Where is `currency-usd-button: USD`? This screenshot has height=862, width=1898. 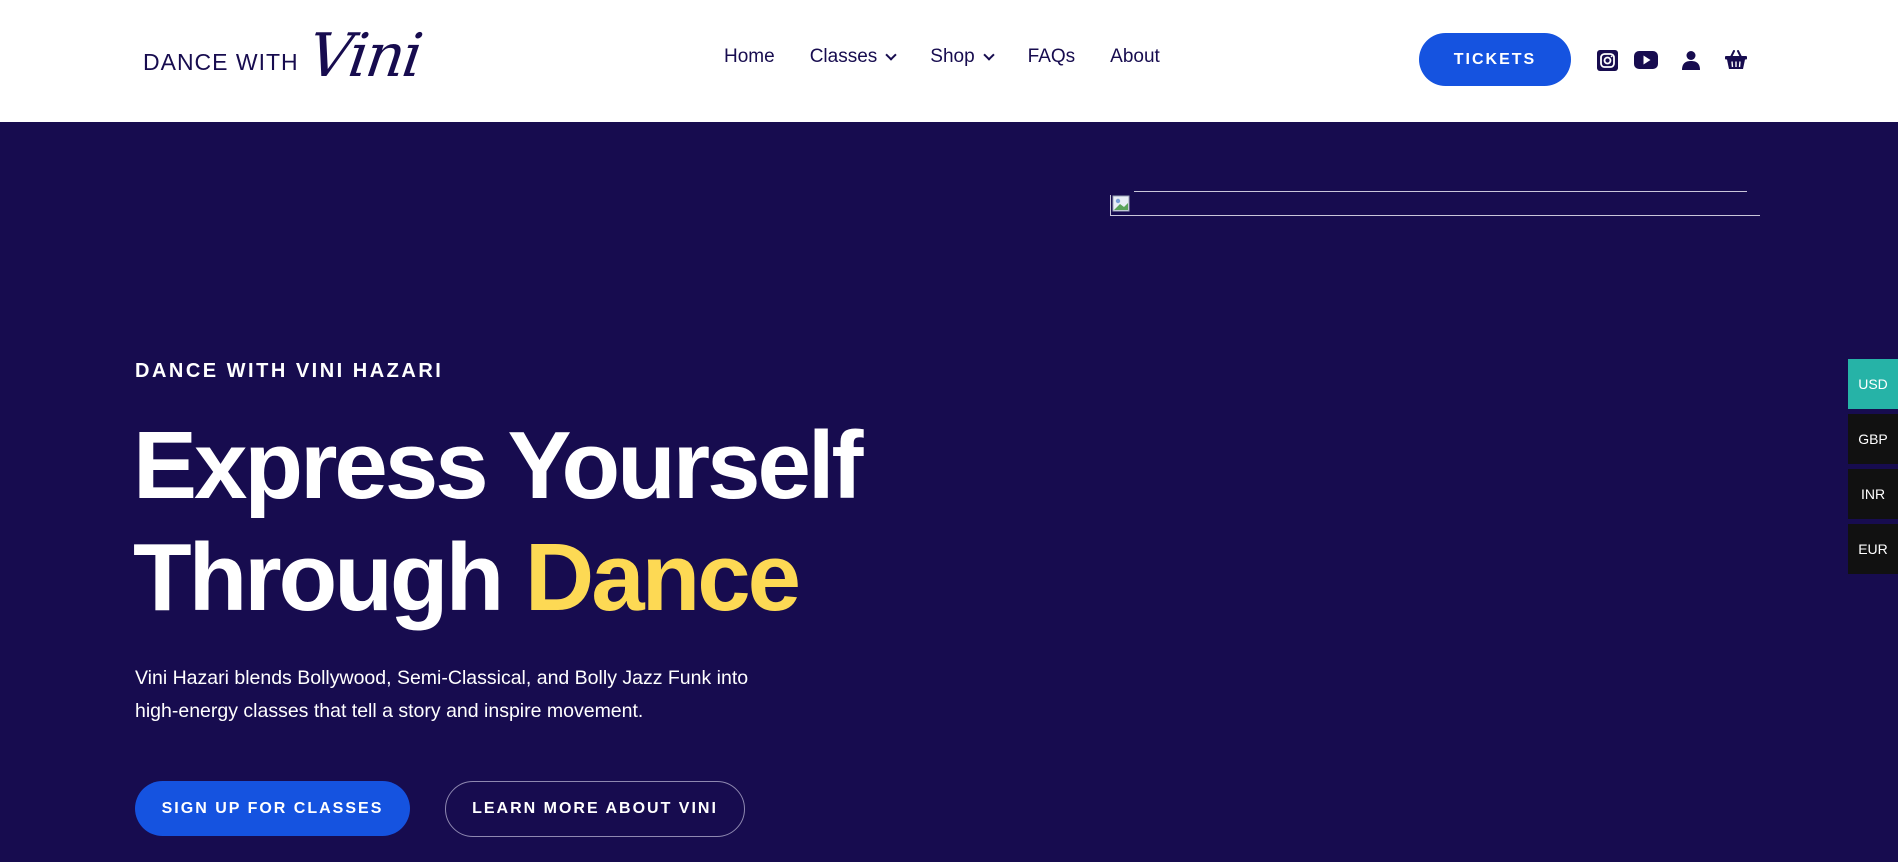
currency-usd-button: USD is located at coordinates (1873, 384).